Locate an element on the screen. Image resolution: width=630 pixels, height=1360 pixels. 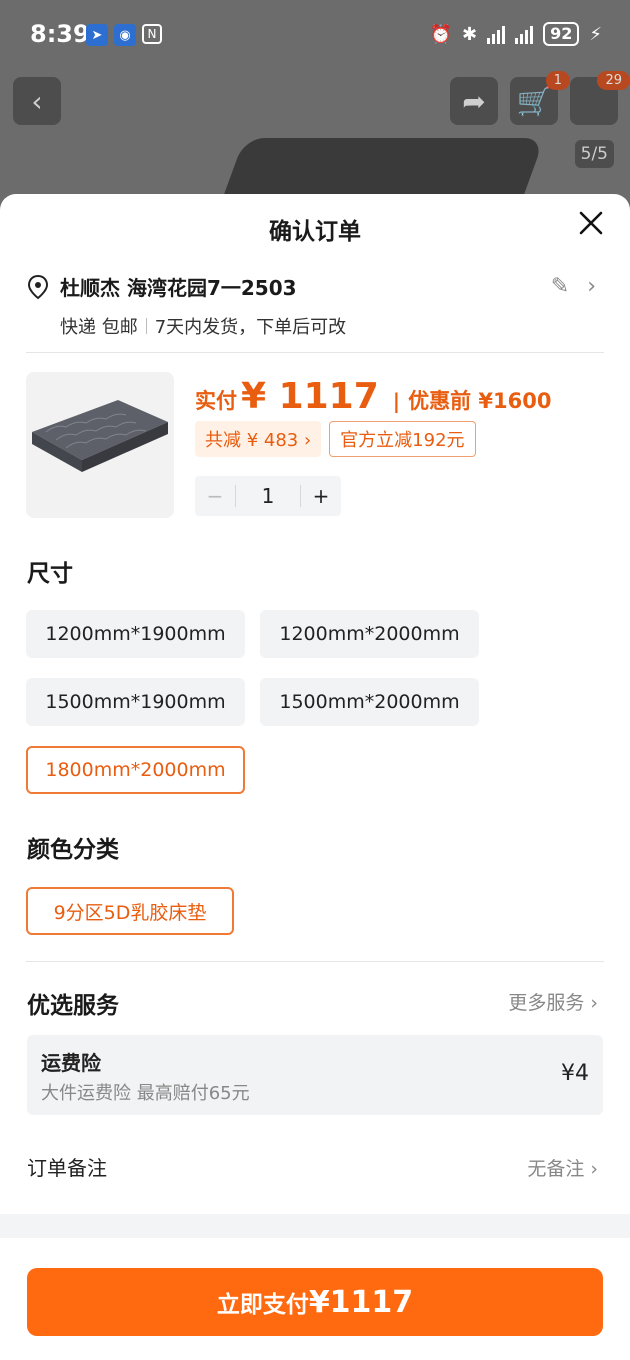
edit-icon: ✎ is located at coordinates (560, 286).